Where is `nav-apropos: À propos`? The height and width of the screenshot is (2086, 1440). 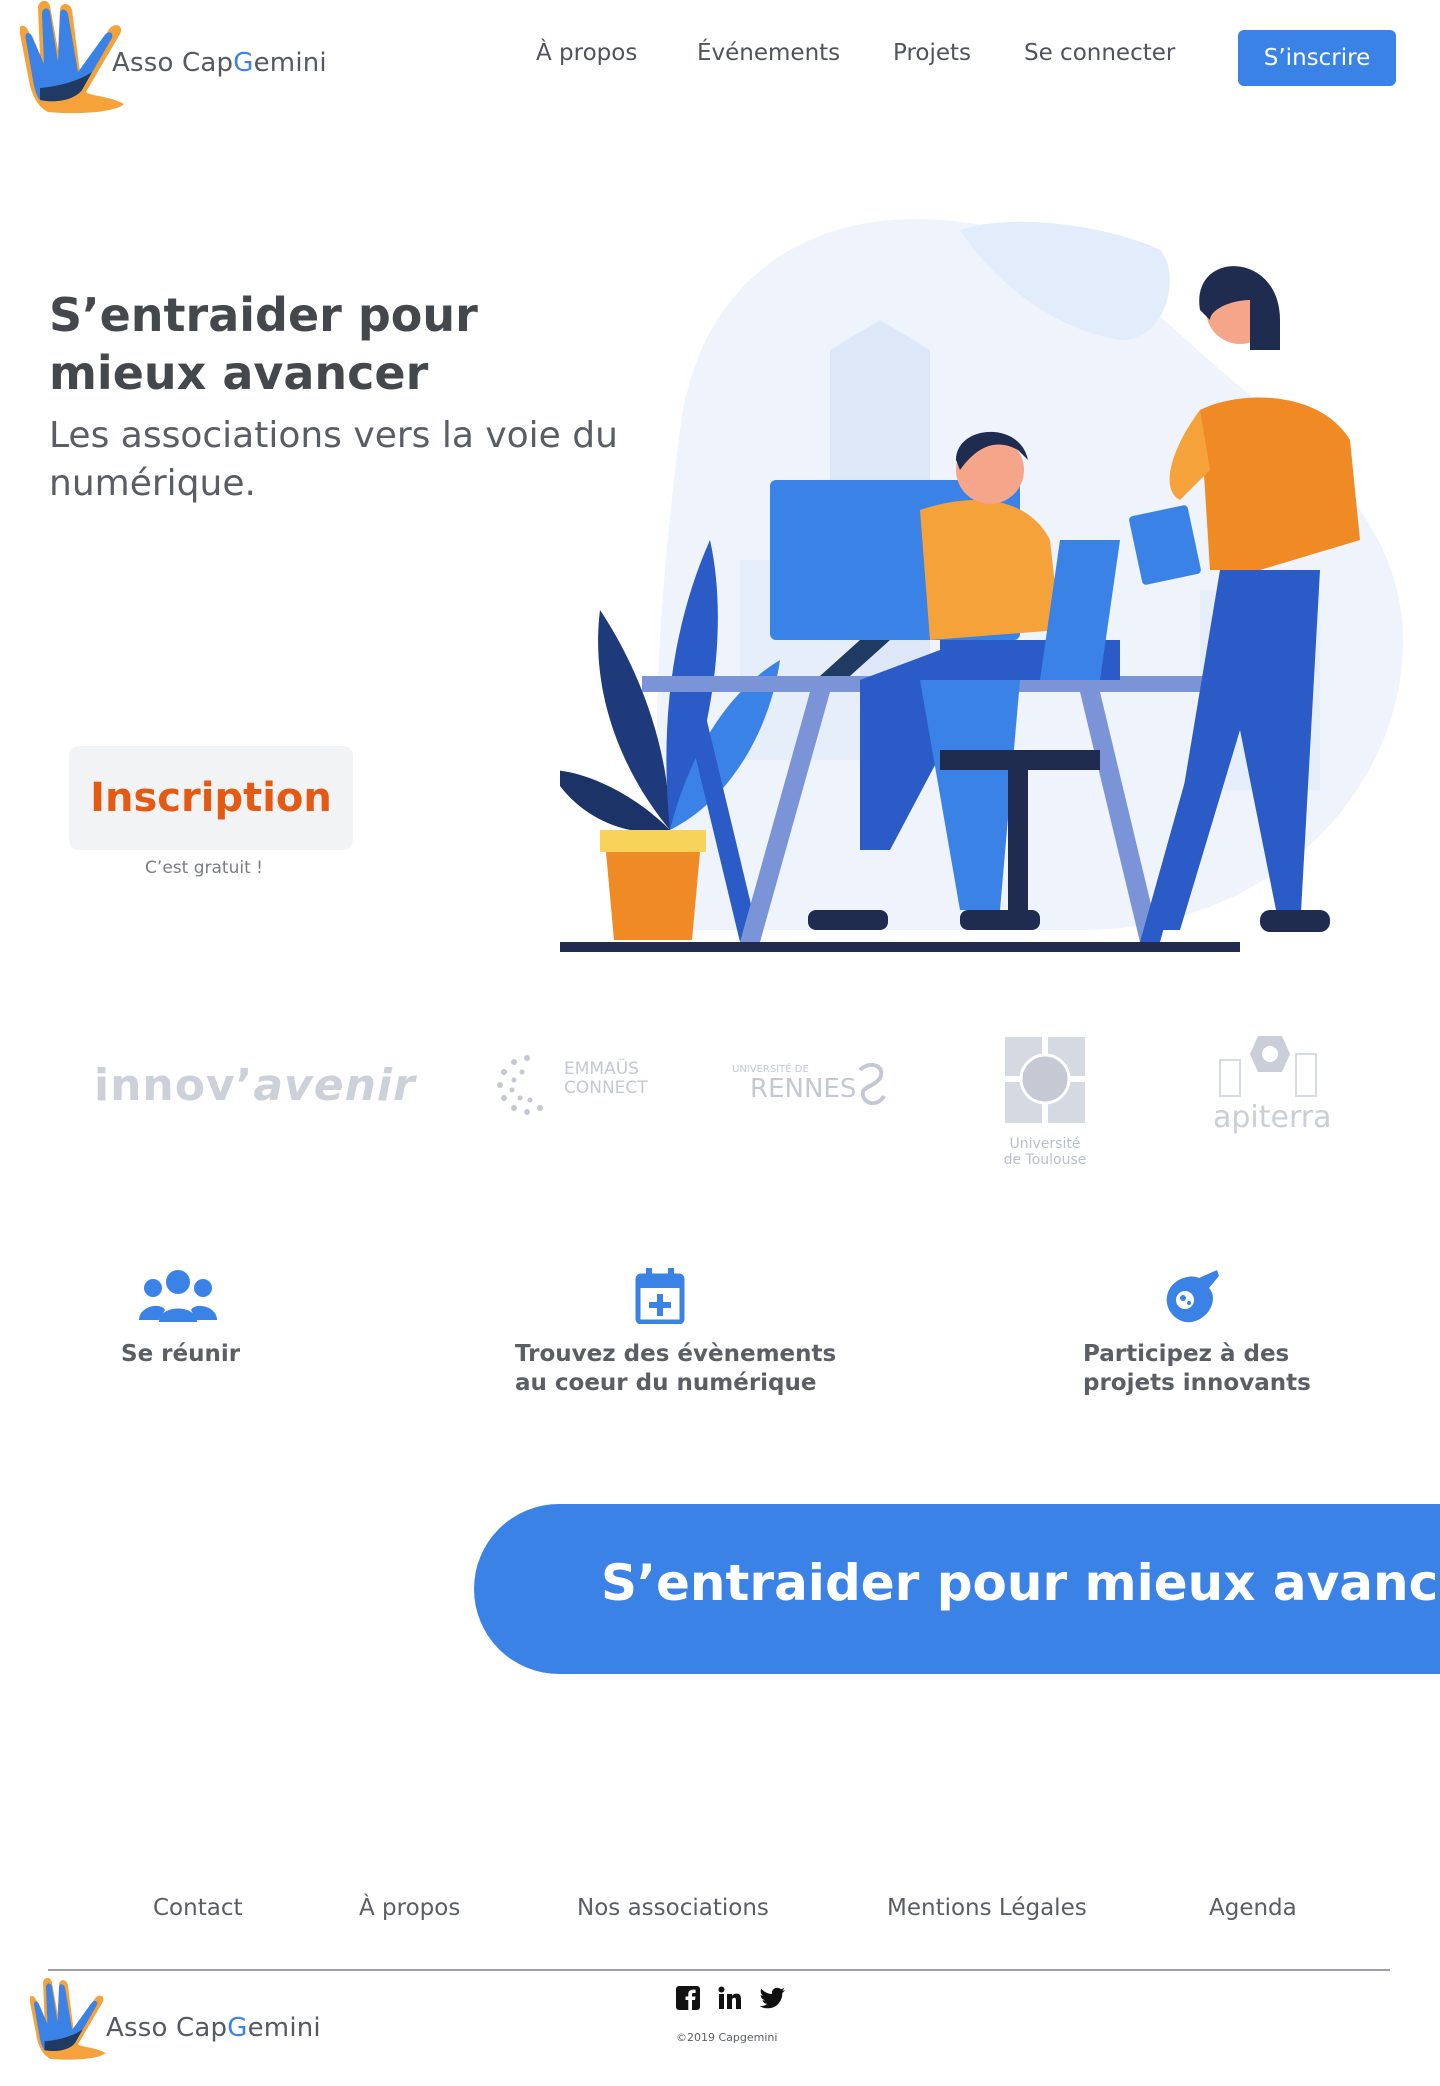
nav-apropos: À propos is located at coordinates (586, 53).